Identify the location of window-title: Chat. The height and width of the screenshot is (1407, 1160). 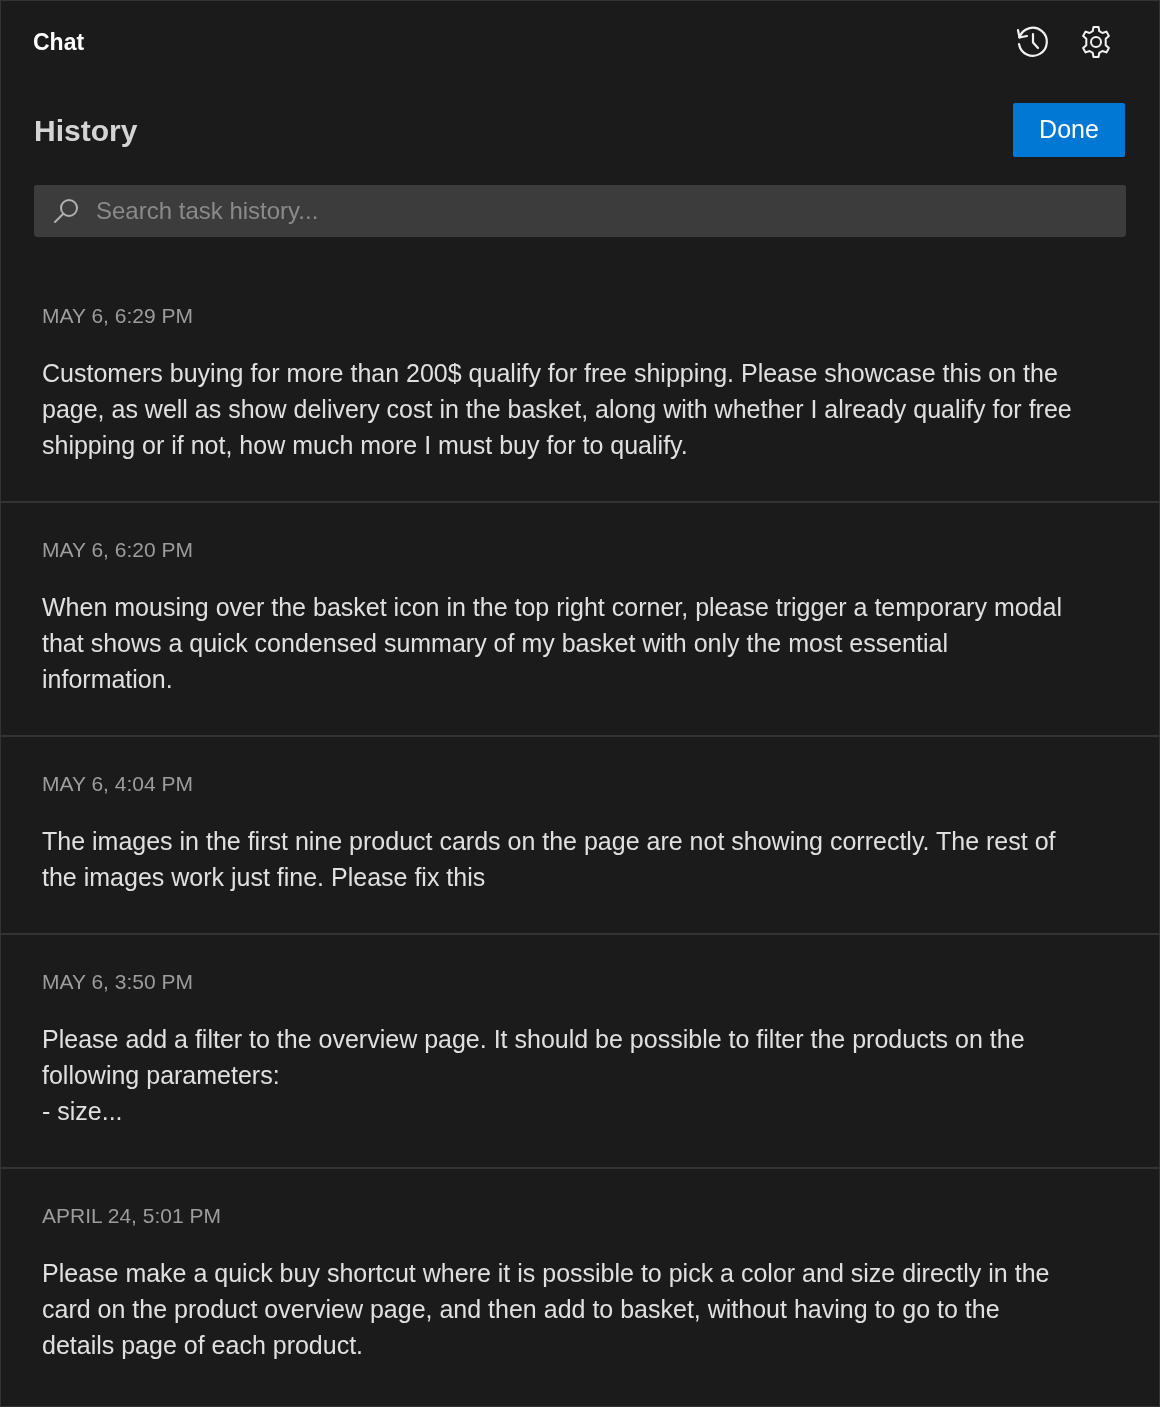
(59, 42).